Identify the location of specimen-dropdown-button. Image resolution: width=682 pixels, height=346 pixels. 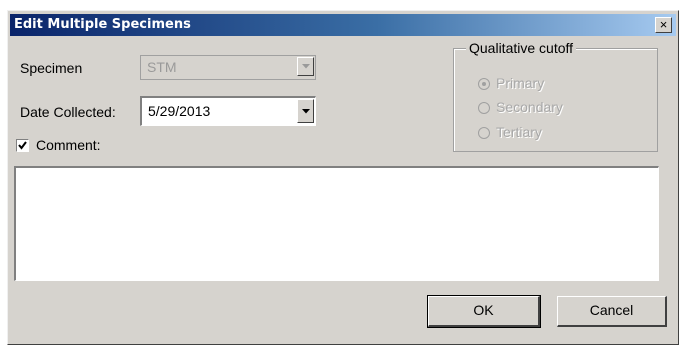
(305, 66).